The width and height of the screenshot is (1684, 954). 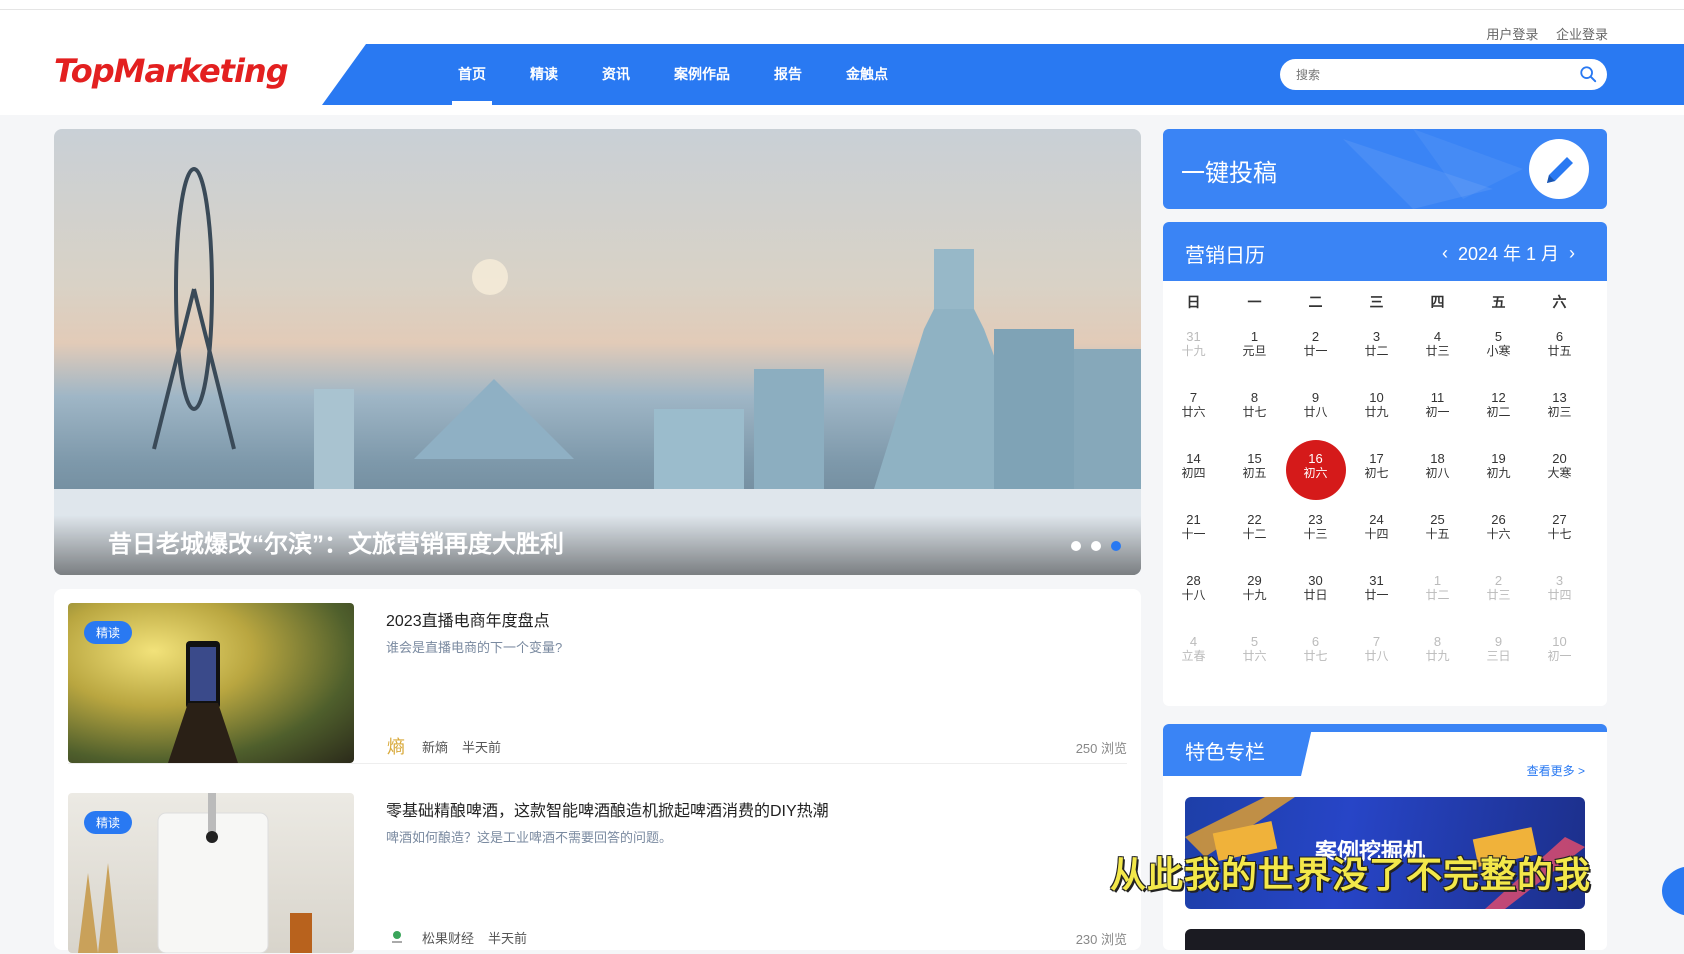 What do you see at coordinates (1420, 74) in the screenshot?
I see `search-input` at bounding box center [1420, 74].